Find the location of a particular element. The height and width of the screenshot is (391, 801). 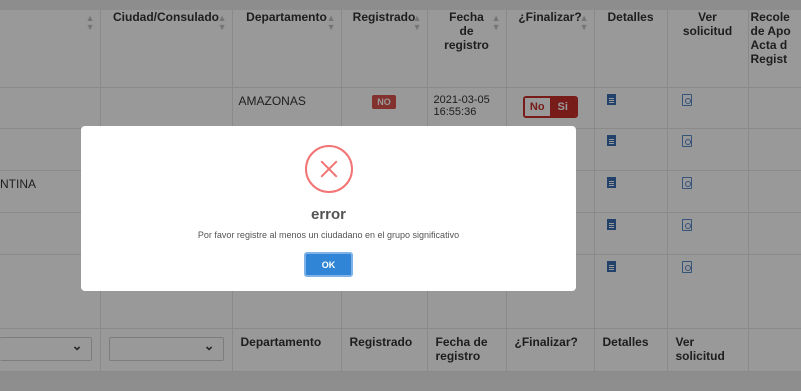

ok-button: OK is located at coordinates (328, 264).